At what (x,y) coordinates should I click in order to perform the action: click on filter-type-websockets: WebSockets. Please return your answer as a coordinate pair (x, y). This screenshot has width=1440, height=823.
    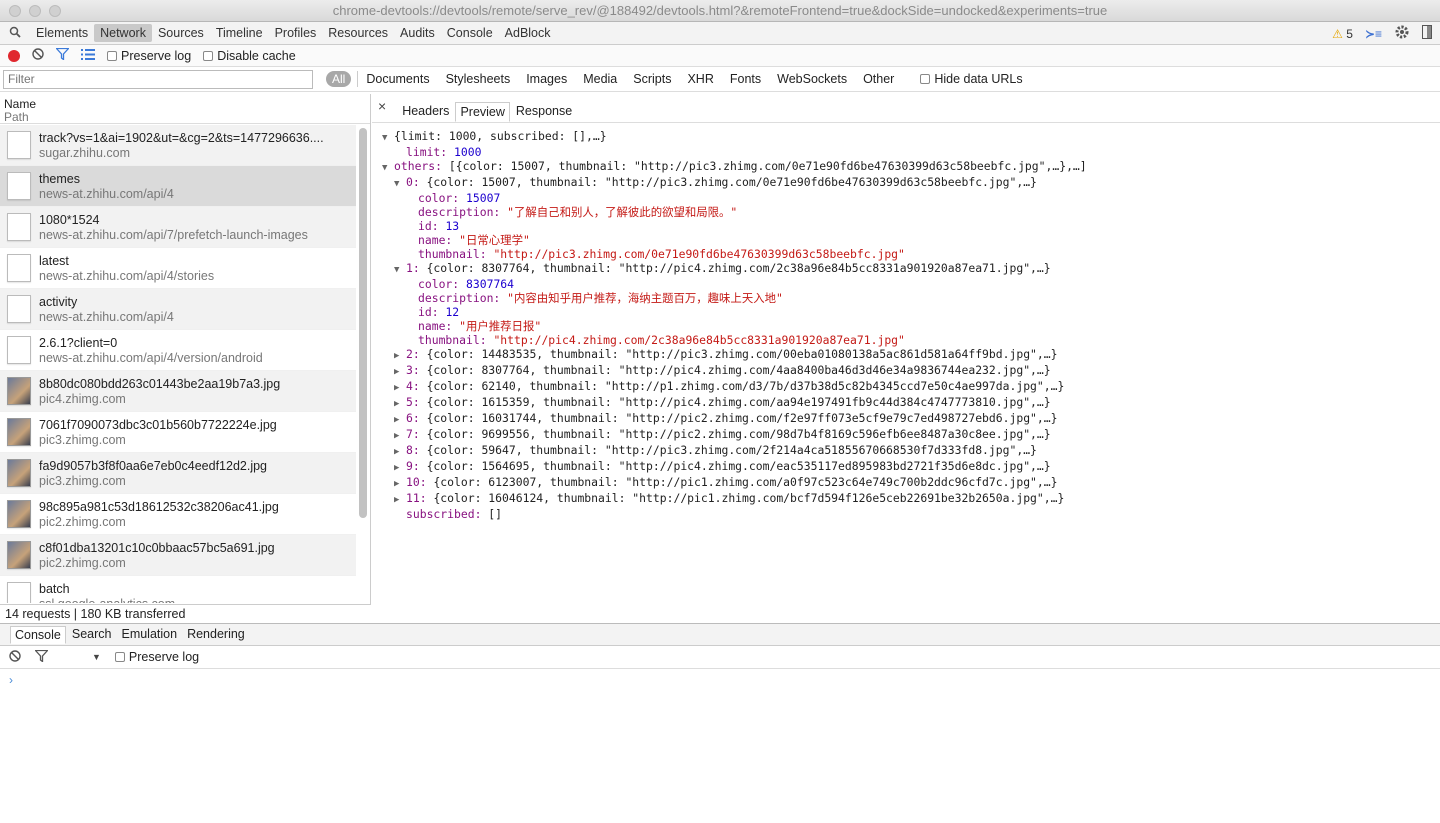
    Looking at the image, I should click on (812, 79).